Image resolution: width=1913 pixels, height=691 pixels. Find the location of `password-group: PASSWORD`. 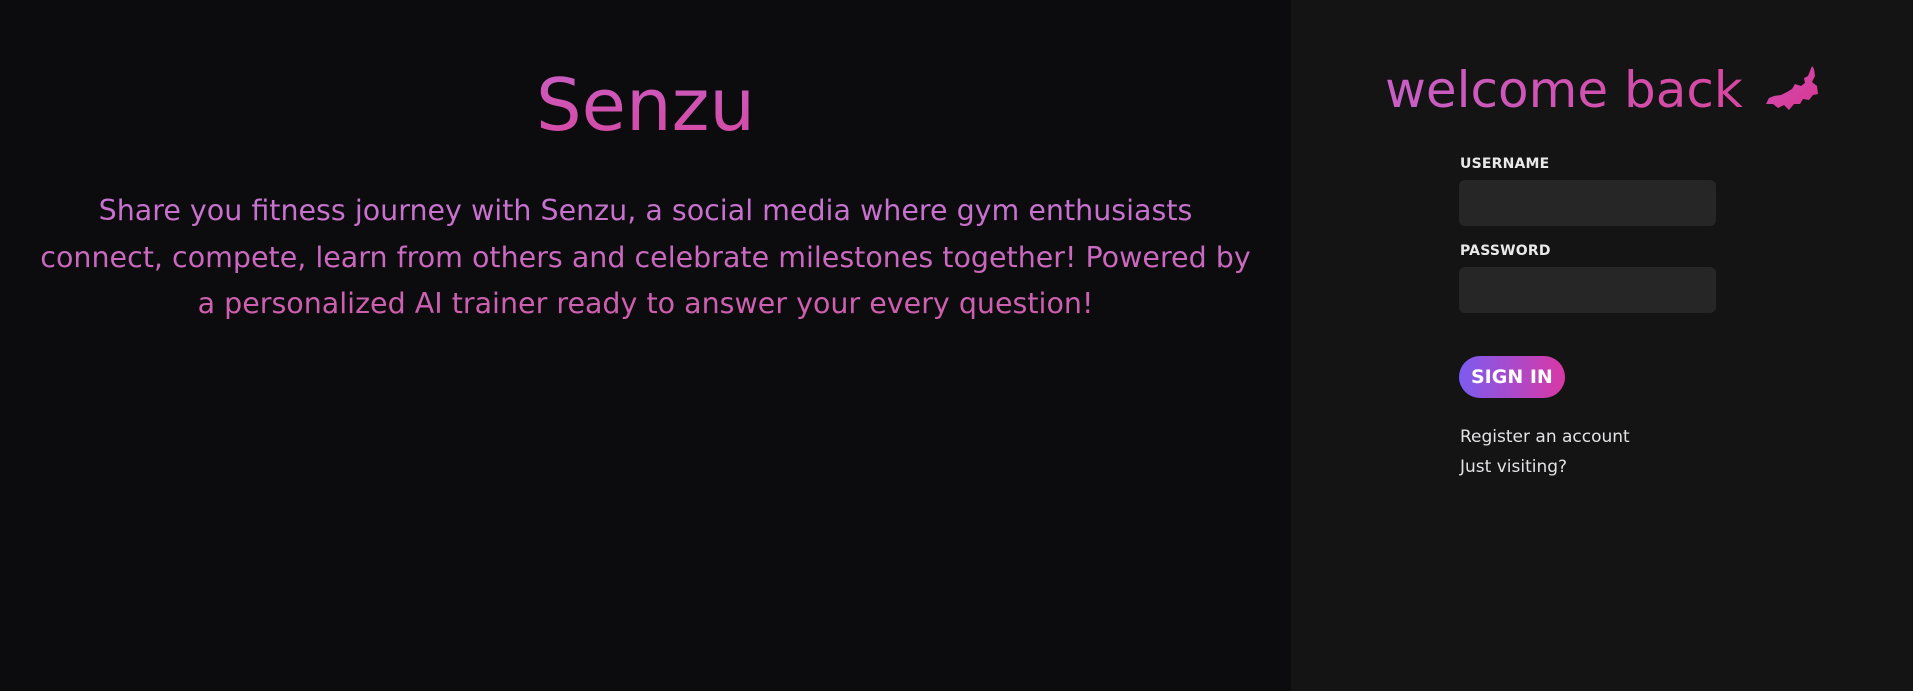

password-group: PASSWORD is located at coordinates (1587, 277).